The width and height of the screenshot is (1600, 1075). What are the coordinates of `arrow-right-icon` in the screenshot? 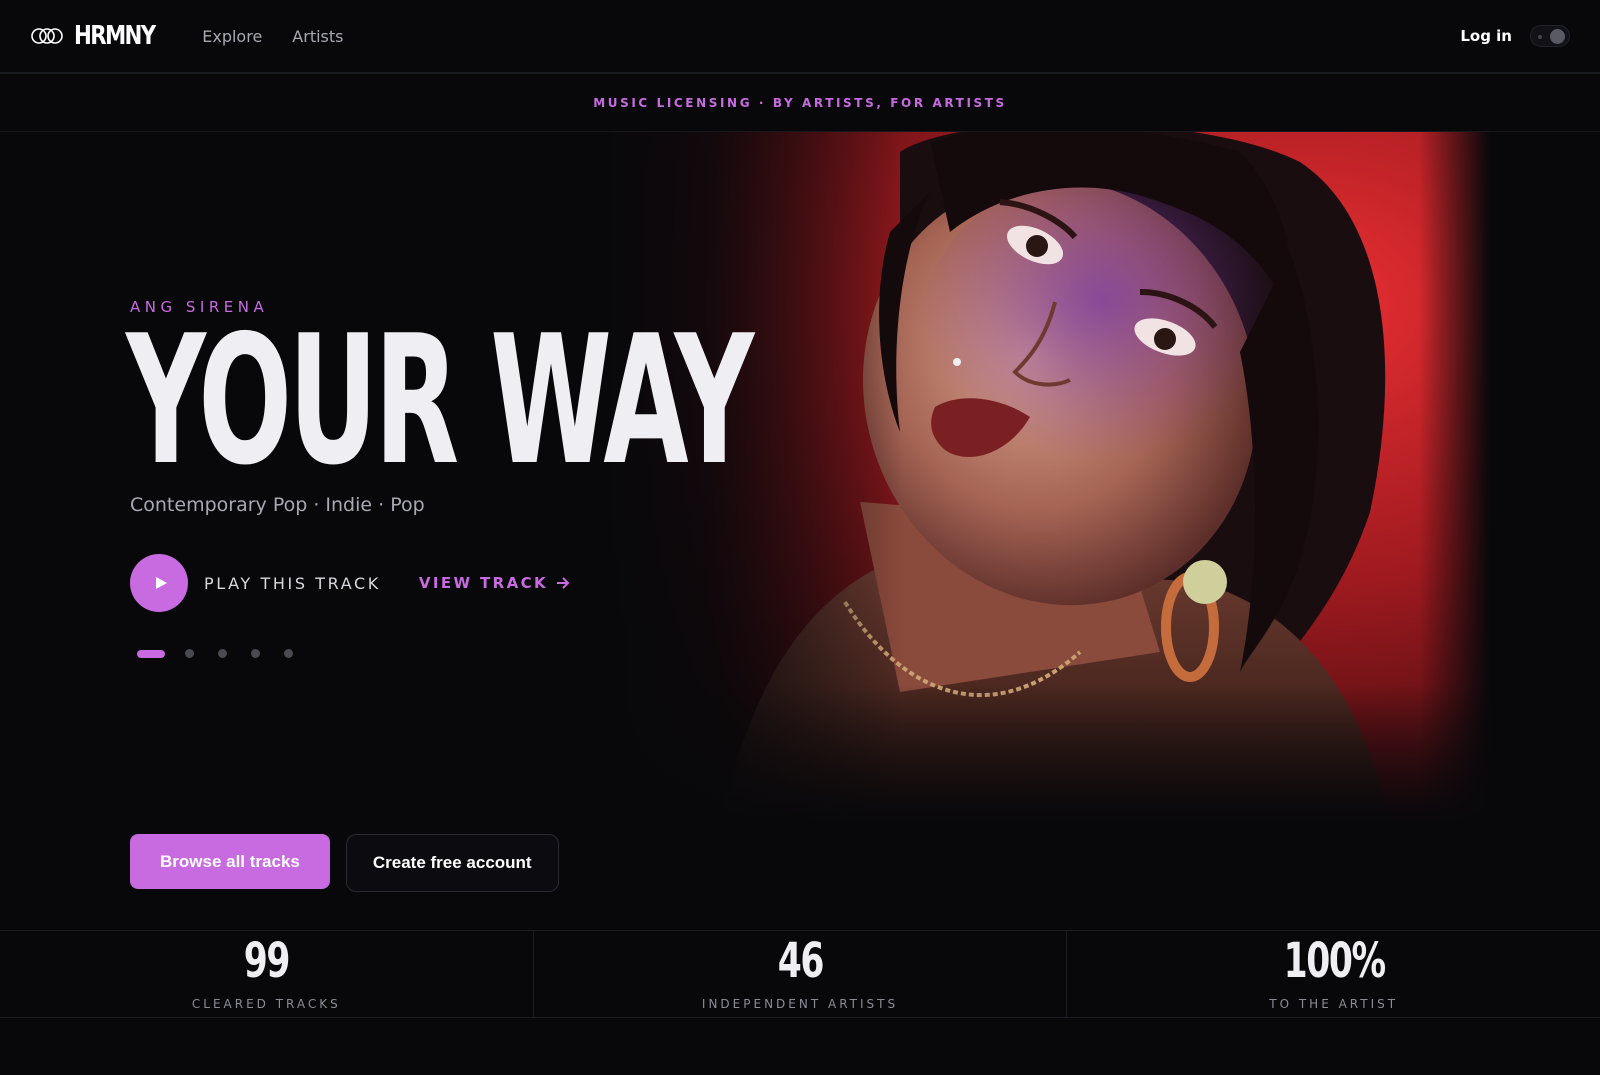 It's located at (563, 583).